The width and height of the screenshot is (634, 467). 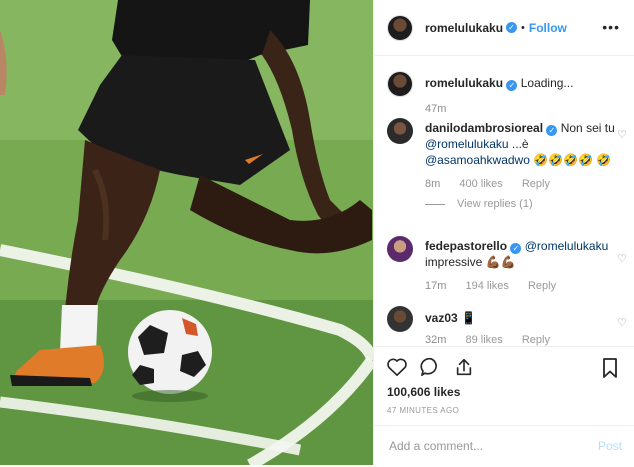 What do you see at coordinates (441, 318) in the screenshot?
I see `comment-username: vaz03` at bounding box center [441, 318].